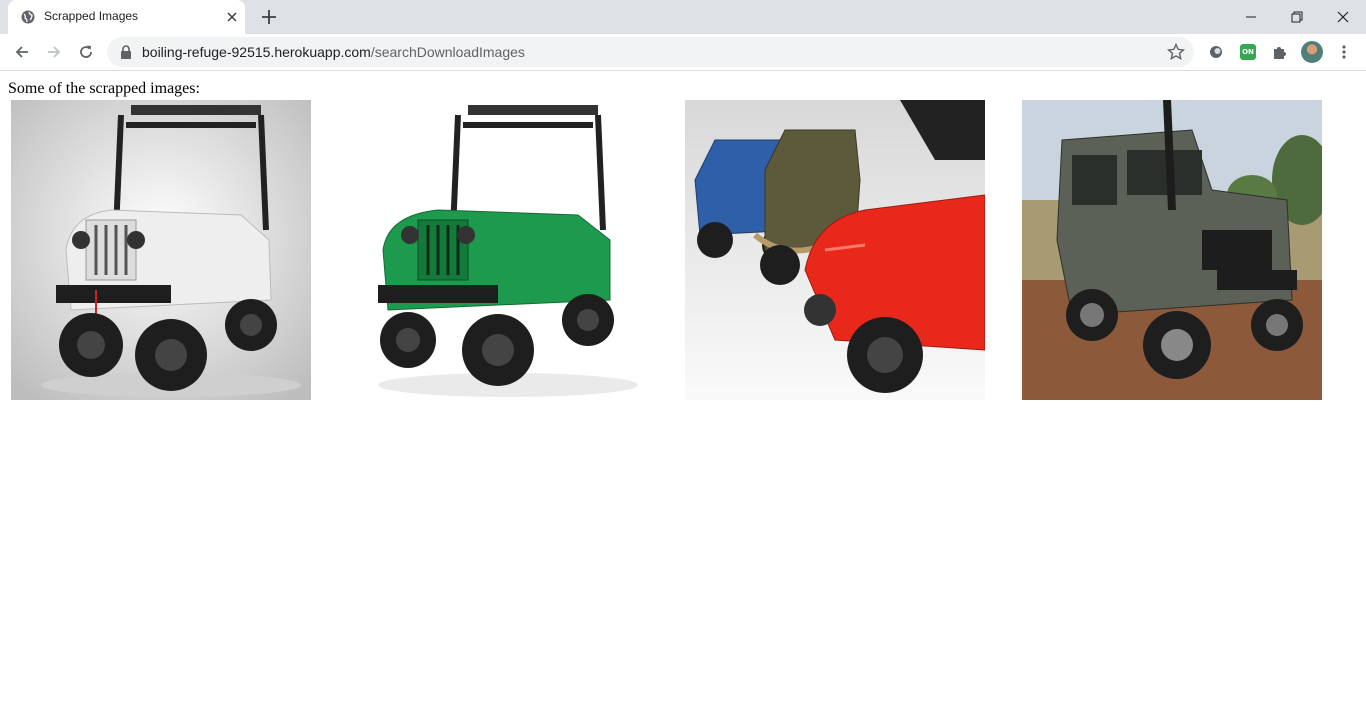  What do you see at coordinates (256, 52) in the screenshot?
I see `url-host: boiling-refuge-92515.herokuapp.com` at bounding box center [256, 52].